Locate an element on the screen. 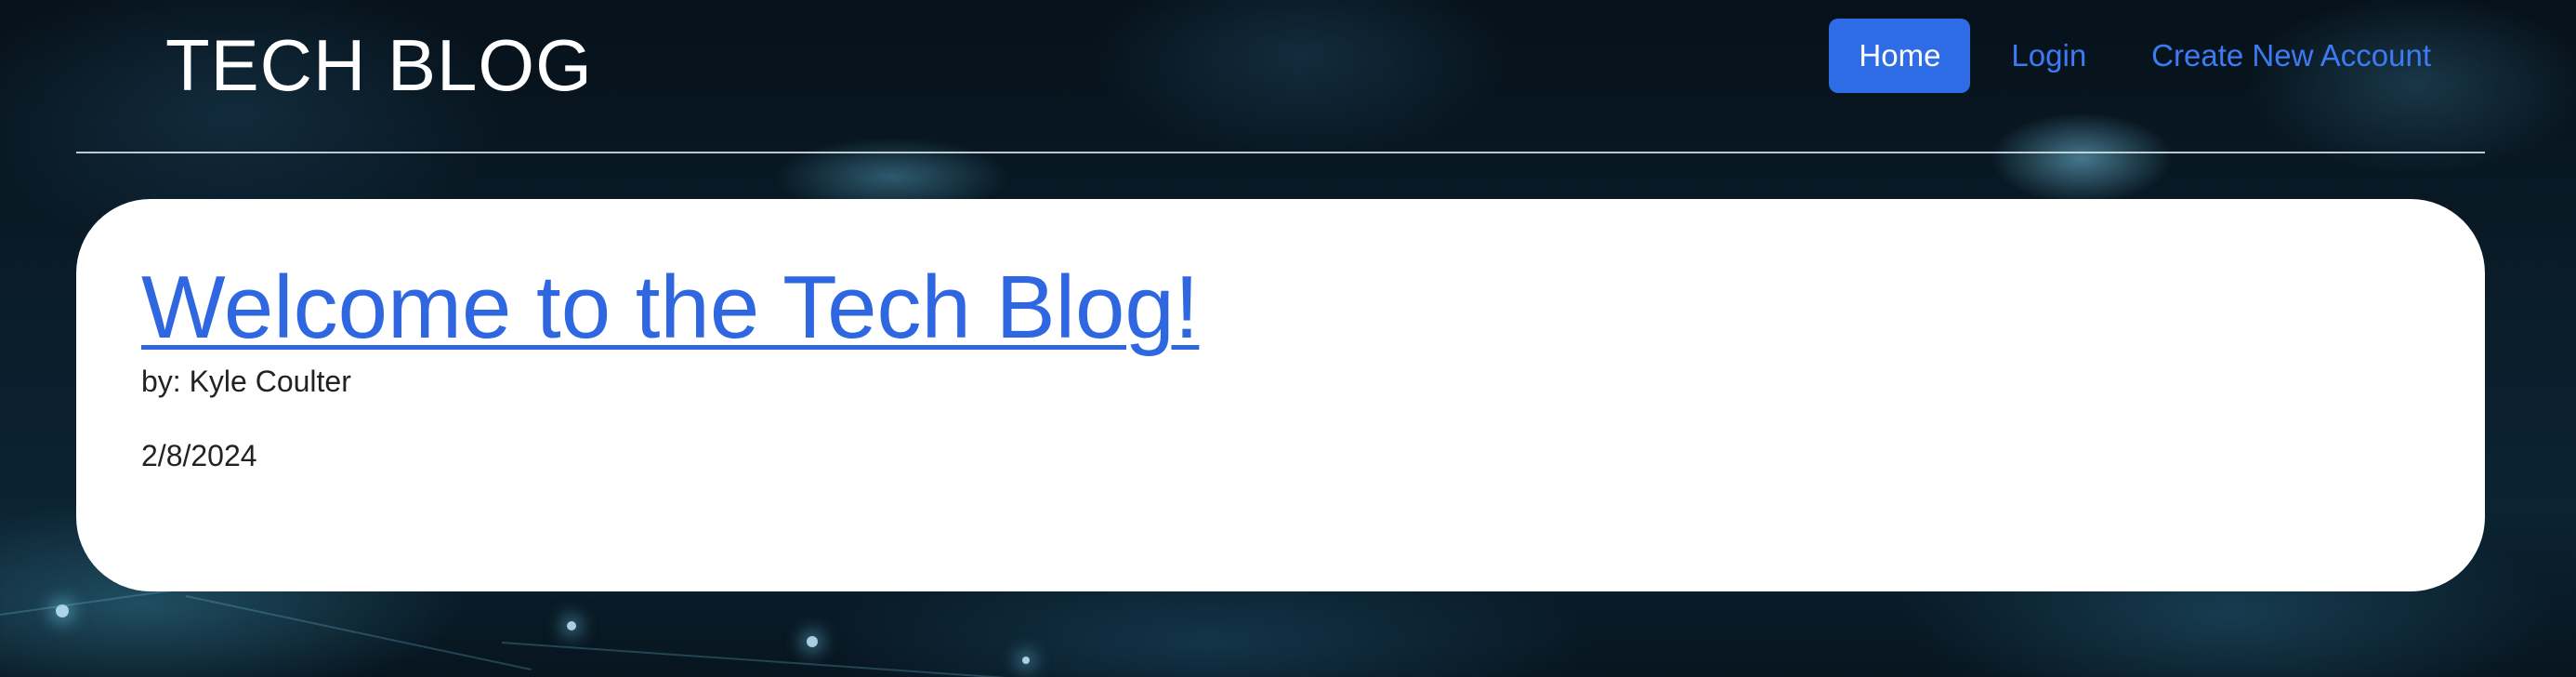  post-author: by: Kyle Coulter is located at coordinates (246, 381).